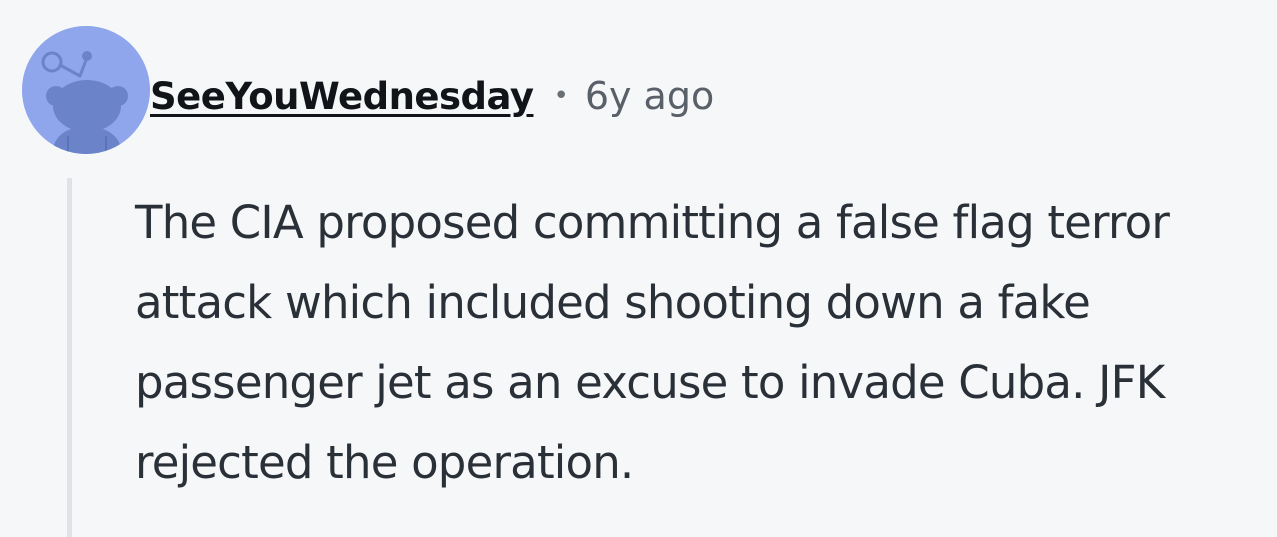 Image resolution: width=1277 pixels, height=537 pixels. I want to click on author-link: SeeYouWednesday, so click(342, 96).